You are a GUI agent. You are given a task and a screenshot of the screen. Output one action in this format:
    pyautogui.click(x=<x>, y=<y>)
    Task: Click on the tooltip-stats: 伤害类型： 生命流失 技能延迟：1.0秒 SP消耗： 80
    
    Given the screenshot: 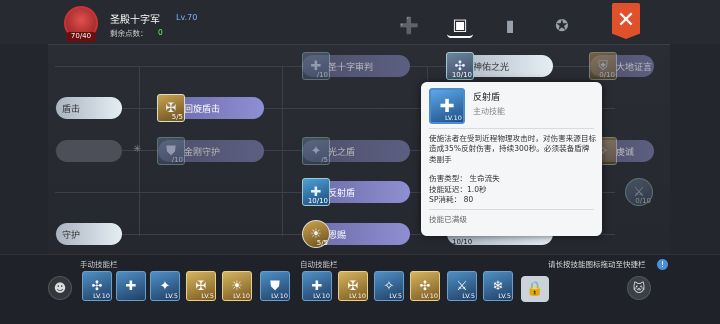 What is the action you would take?
    pyautogui.click(x=464, y=190)
    